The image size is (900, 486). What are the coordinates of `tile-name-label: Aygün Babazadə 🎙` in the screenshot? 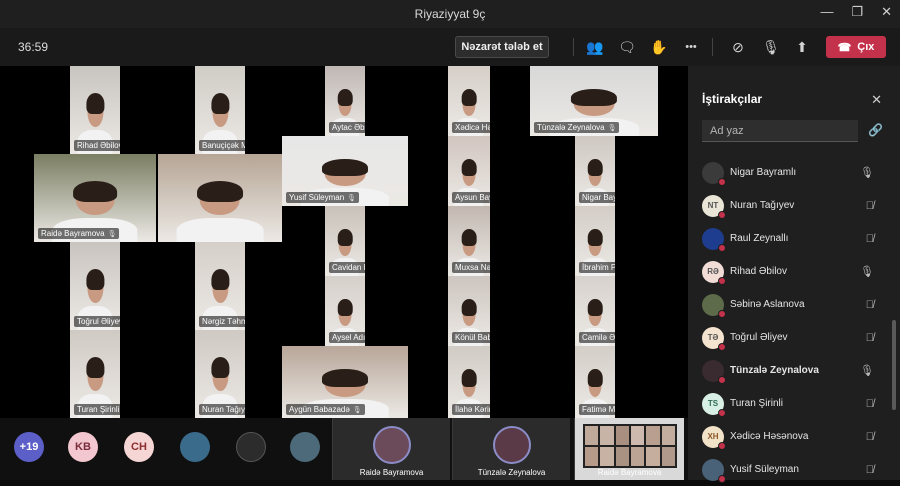 It's located at (325, 409).